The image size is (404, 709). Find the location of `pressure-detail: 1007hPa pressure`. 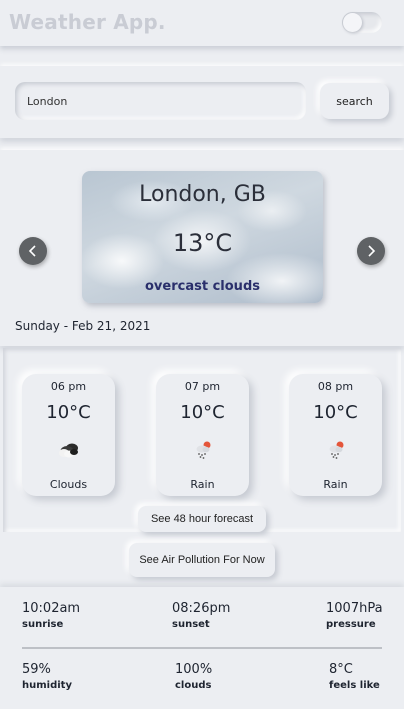

pressure-detail: 1007hPa pressure is located at coordinates (354, 615).